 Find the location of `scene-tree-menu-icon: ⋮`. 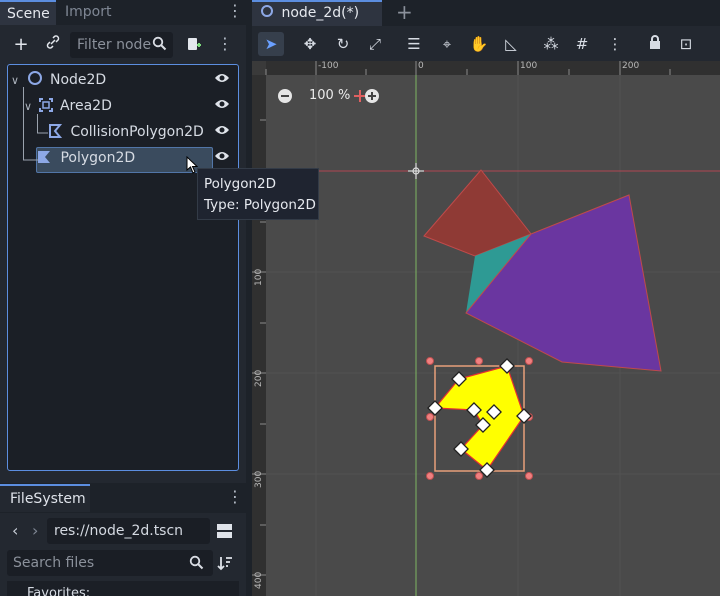

scene-tree-menu-icon: ⋮ is located at coordinates (225, 45).